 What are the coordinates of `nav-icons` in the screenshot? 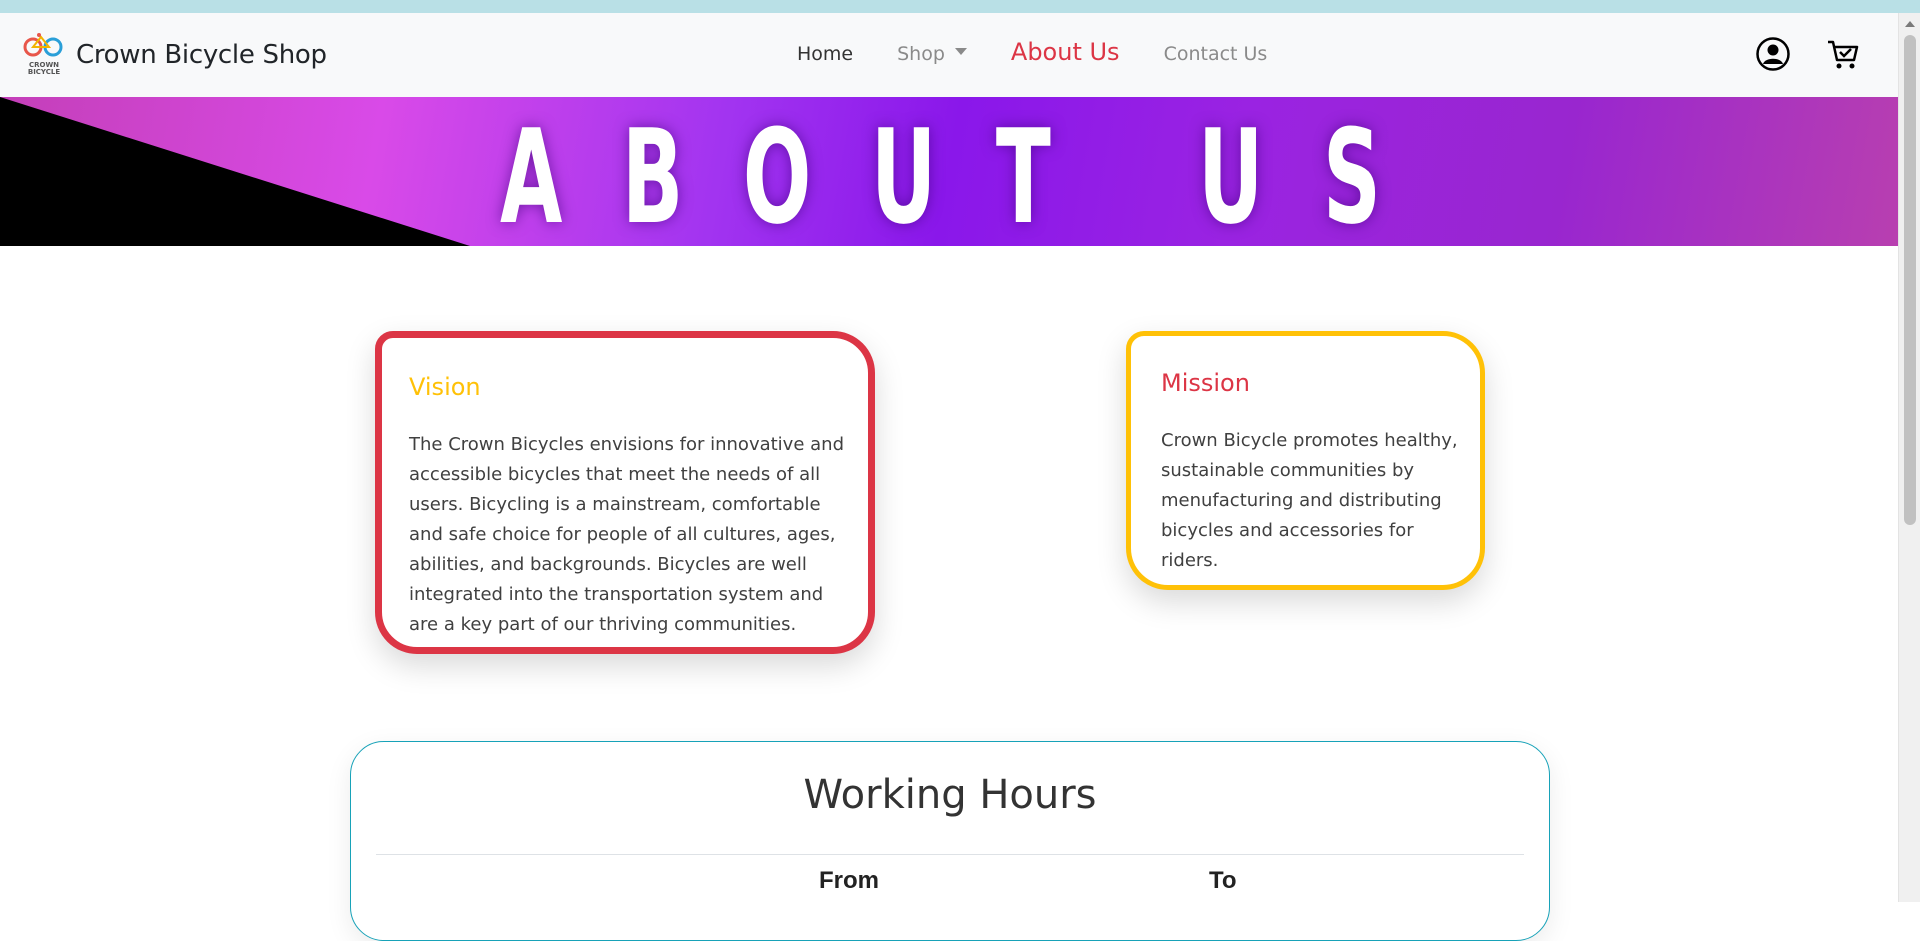 It's located at (1825, 54).